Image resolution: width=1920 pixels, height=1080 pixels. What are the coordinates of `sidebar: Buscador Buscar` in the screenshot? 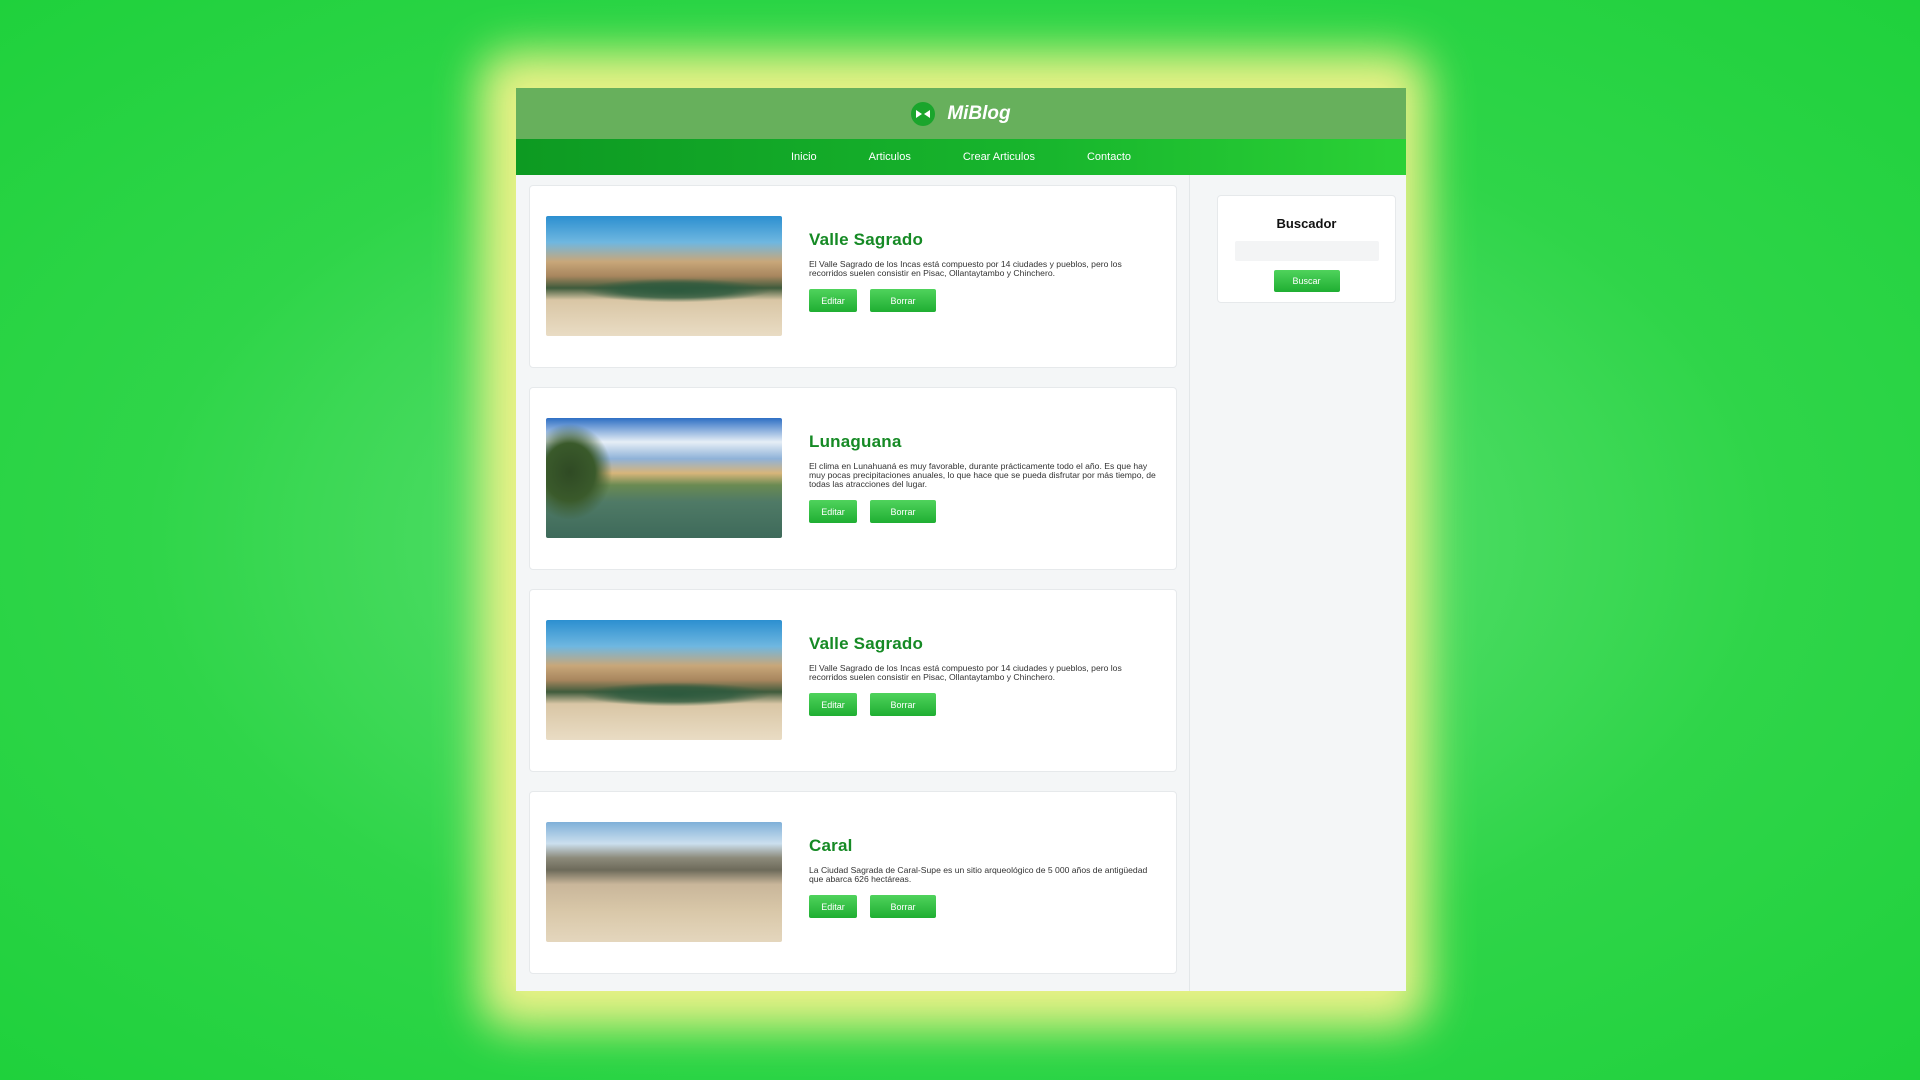 It's located at (1298, 583).